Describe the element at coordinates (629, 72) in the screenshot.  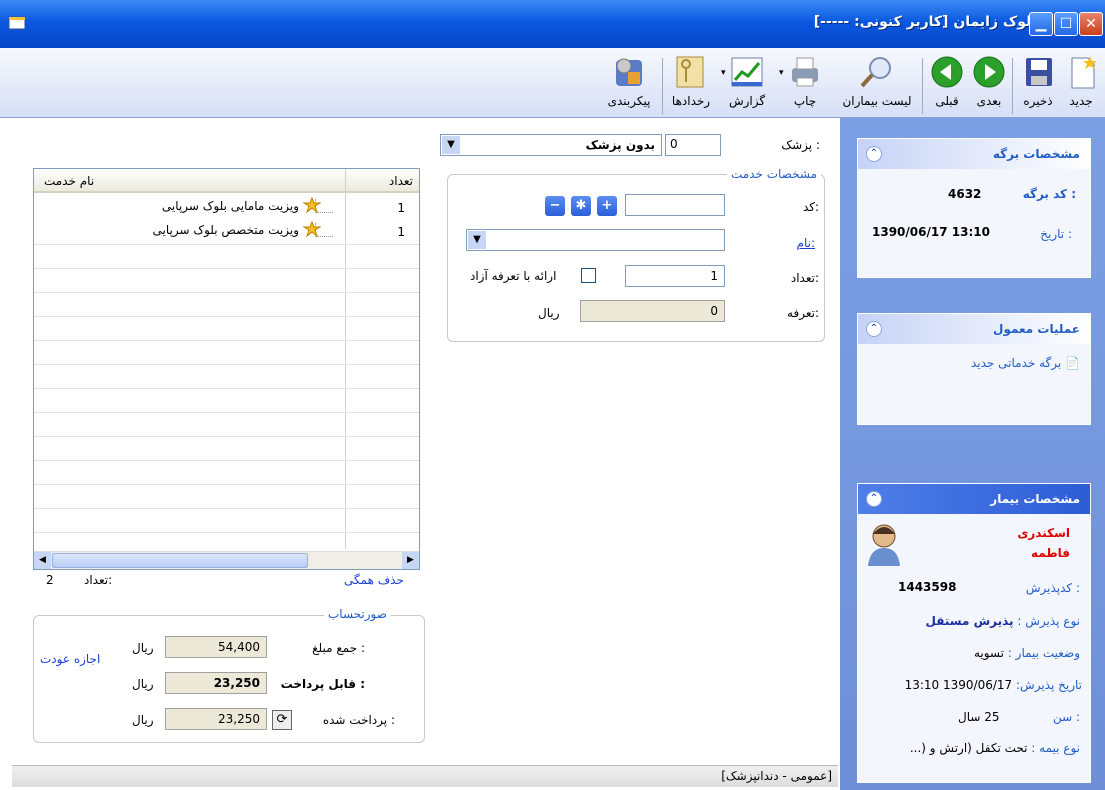
I see `config-icon` at that location.